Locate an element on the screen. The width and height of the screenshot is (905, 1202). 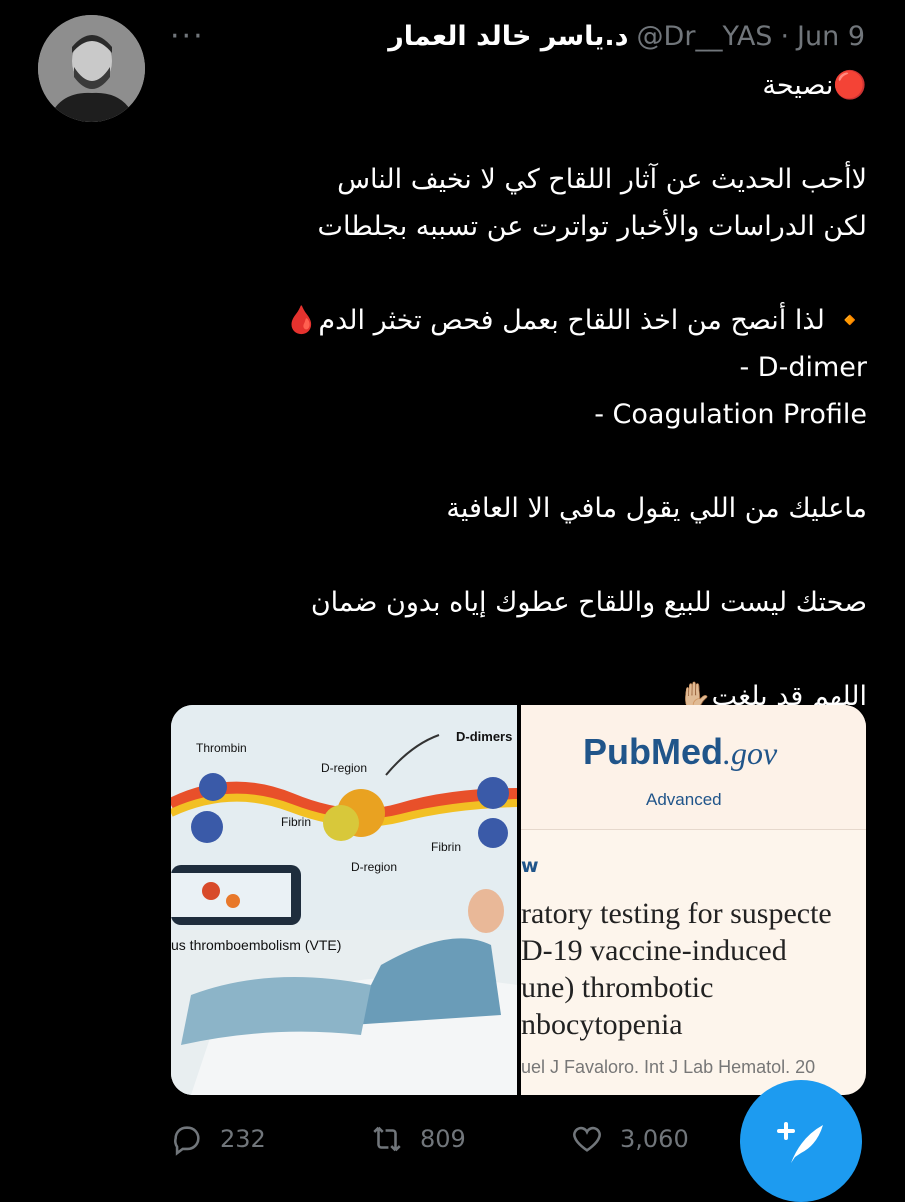
compose-feather-icon is located at coordinates (800, 1142).